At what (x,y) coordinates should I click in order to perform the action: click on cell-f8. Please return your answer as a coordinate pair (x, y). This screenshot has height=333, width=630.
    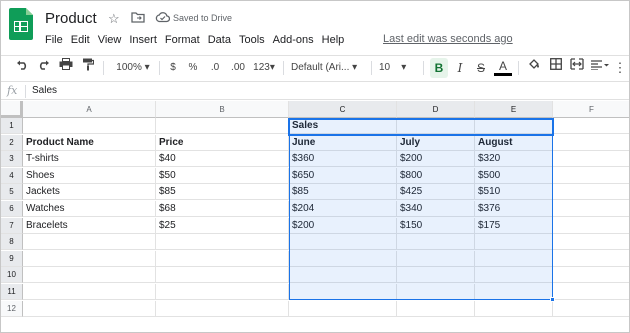
    Looking at the image, I should click on (591, 242).